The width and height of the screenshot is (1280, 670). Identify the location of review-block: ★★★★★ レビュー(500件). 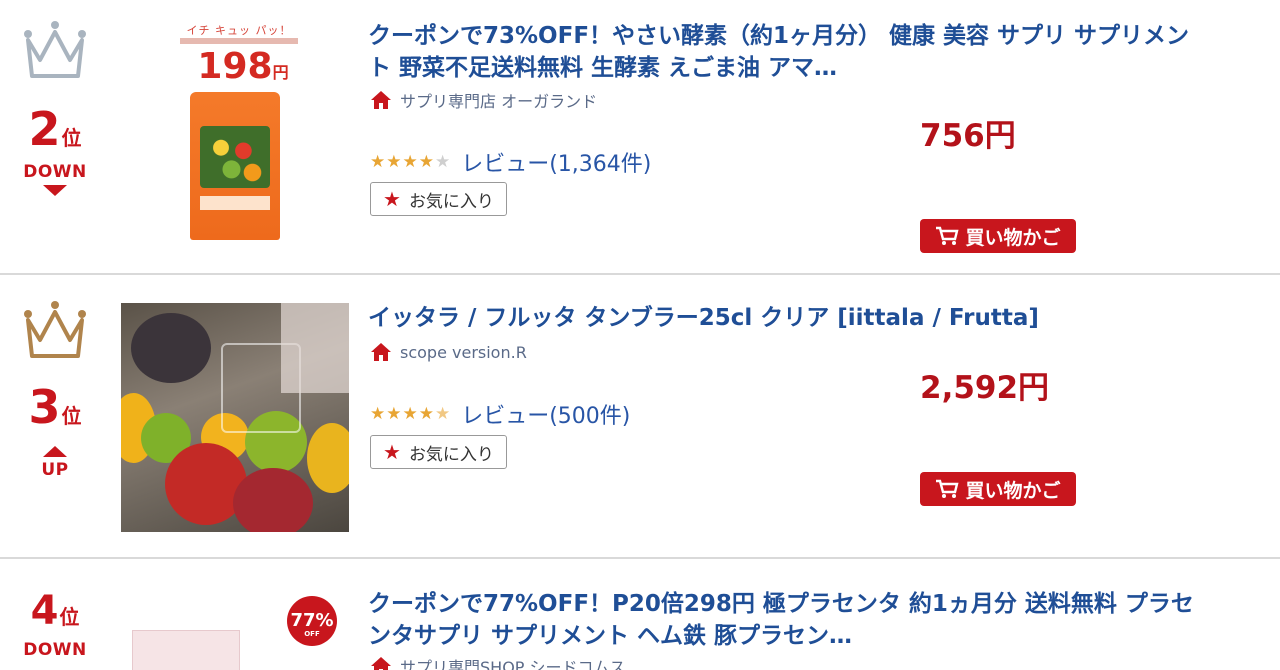
(500, 414).